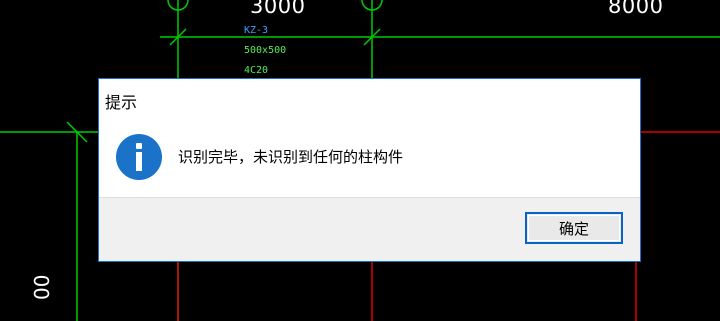 This screenshot has height=321, width=720. What do you see at coordinates (256, 70) in the screenshot?
I see `column-rebar-label: 4C20` at bounding box center [256, 70].